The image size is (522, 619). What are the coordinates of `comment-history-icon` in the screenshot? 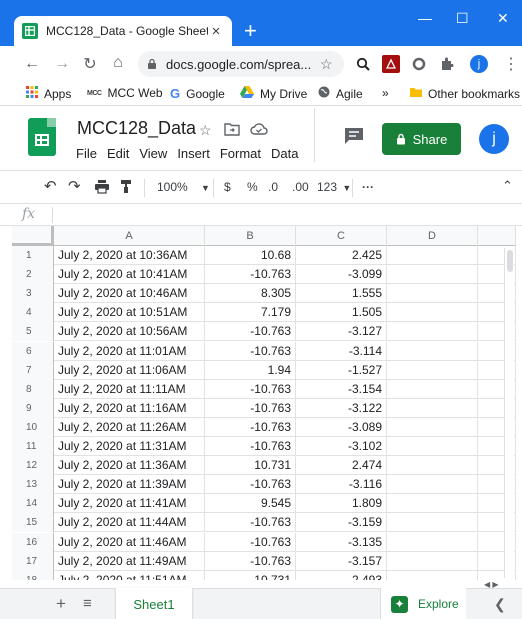 It's located at (354, 136).